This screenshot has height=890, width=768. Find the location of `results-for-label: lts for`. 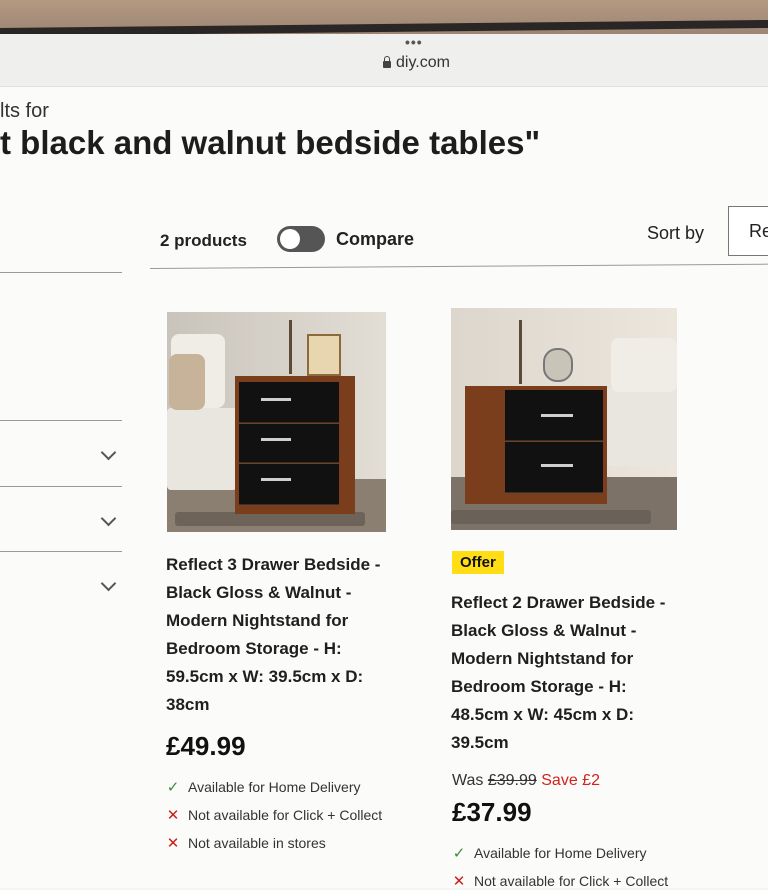

results-for-label: lts for is located at coordinates (24, 111).